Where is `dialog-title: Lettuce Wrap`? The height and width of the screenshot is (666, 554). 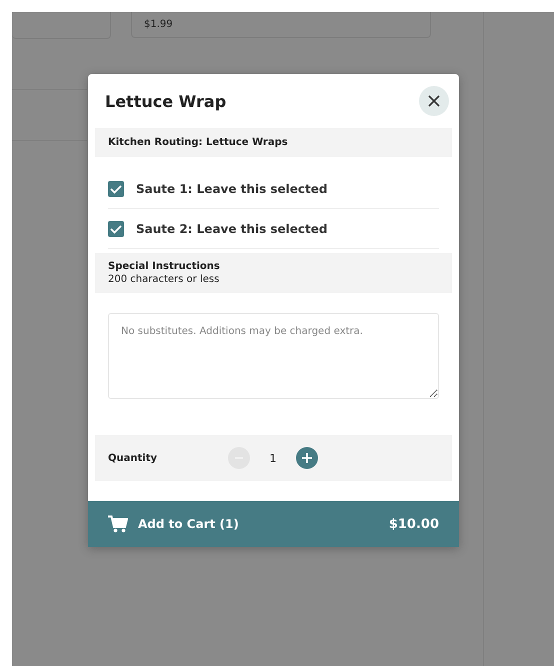 dialog-title: Lettuce Wrap is located at coordinates (165, 101).